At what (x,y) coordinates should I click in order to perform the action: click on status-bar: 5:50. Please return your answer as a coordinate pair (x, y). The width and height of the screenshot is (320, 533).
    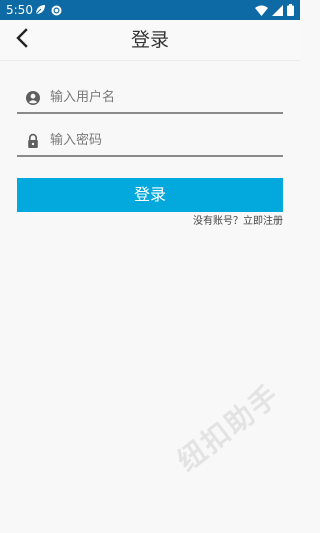
    Looking at the image, I should click on (150, 10).